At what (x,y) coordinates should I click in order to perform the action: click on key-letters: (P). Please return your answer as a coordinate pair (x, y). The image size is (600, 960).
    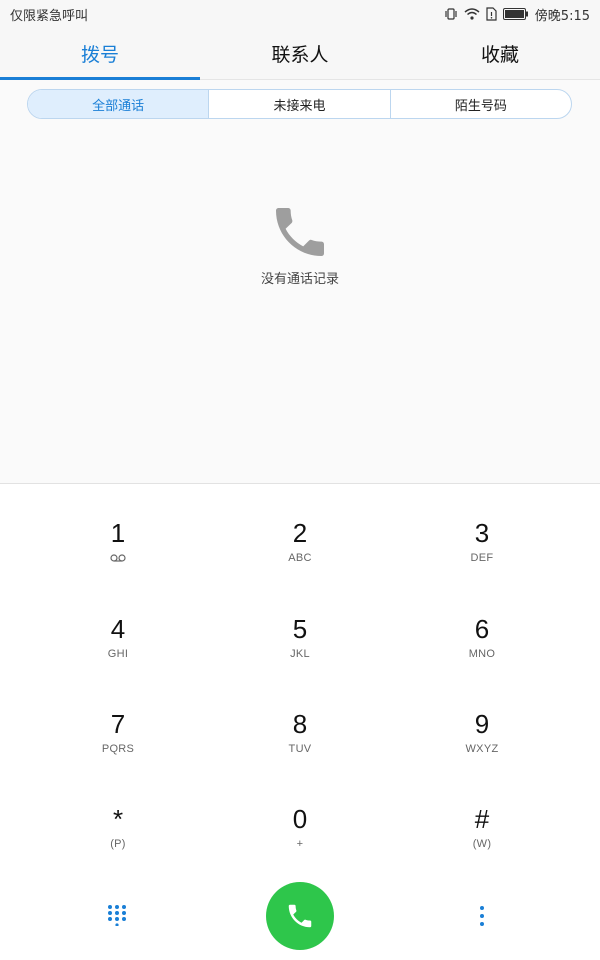
    Looking at the image, I should click on (118, 844).